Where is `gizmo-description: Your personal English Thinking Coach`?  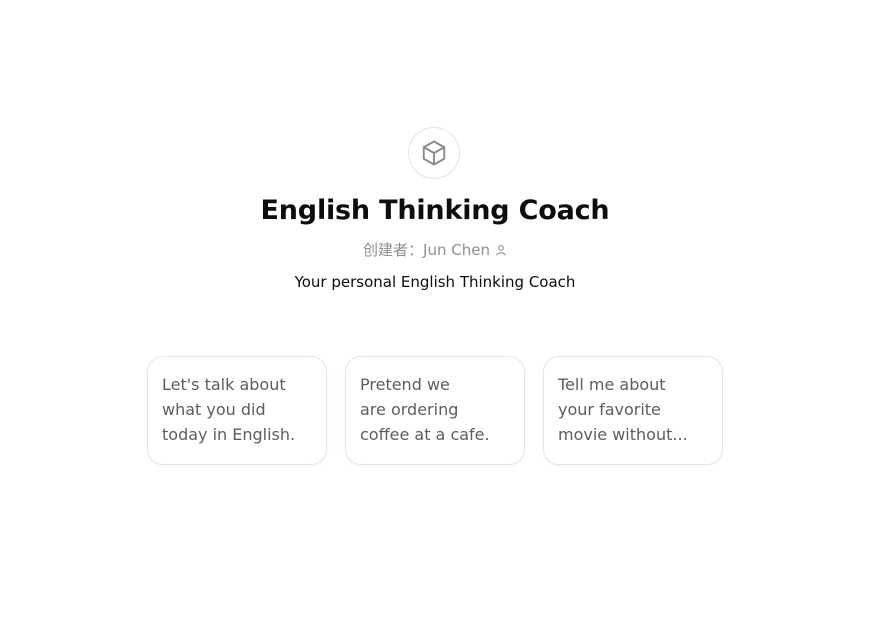 gizmo-description: Your personal English Thinking Coach is located at coordinates (435, 282).